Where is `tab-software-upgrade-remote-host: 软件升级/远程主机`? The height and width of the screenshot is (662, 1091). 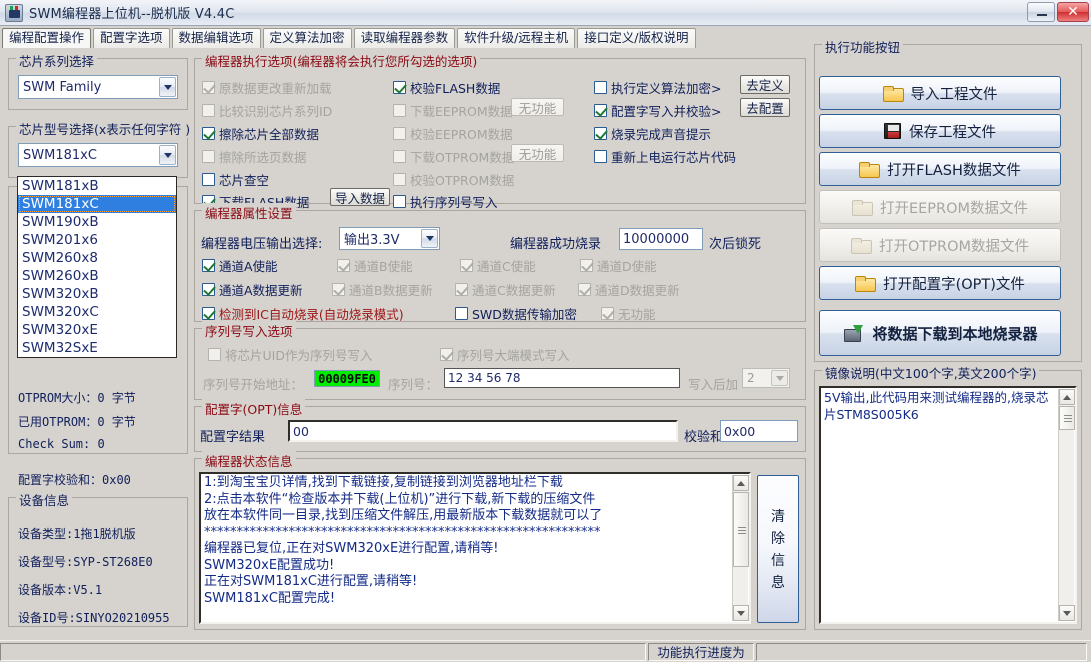 tab-software-upgrade-remote-host: 软件升级/远程主机 is located at coordinates (516, 38).